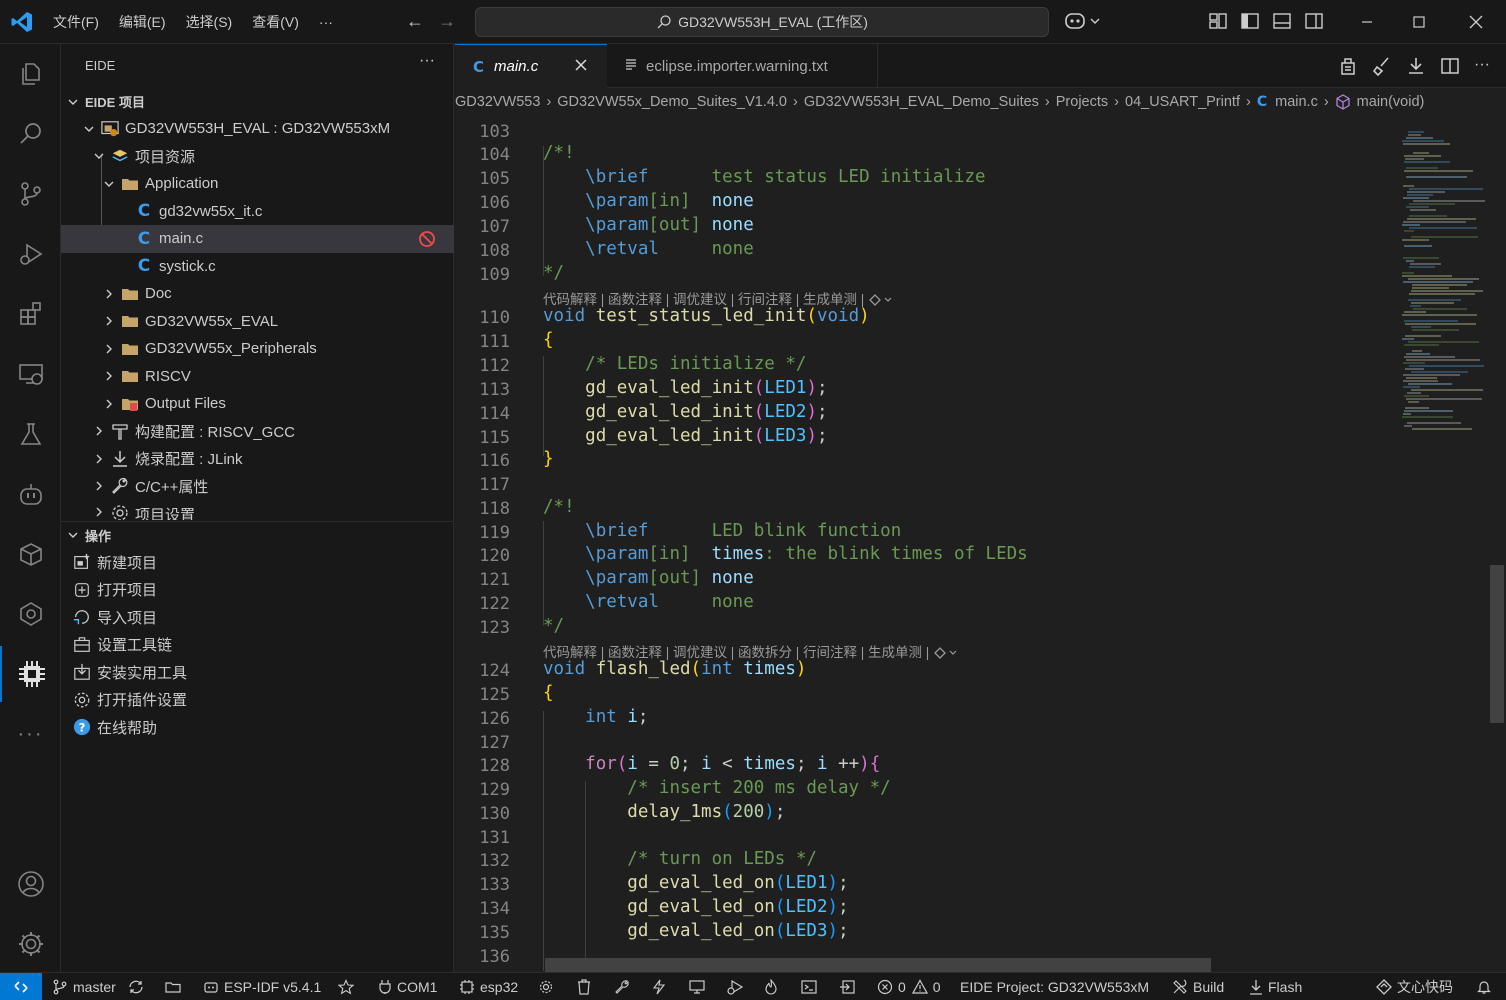  I want to click on com-port-status: COM1, so click(407, 986).